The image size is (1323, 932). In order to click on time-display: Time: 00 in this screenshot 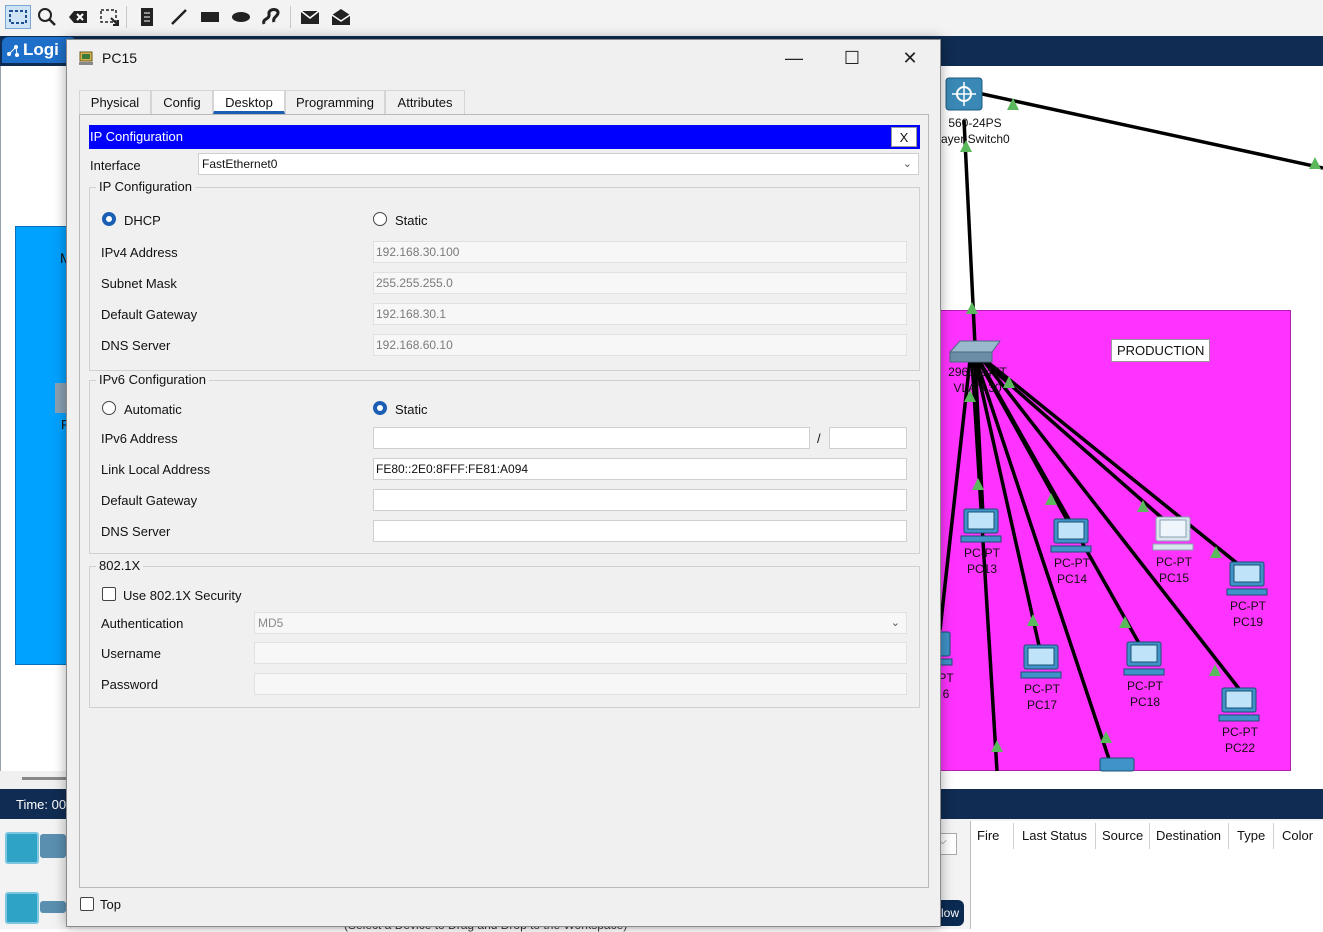, I will do `click(41, 804)`.